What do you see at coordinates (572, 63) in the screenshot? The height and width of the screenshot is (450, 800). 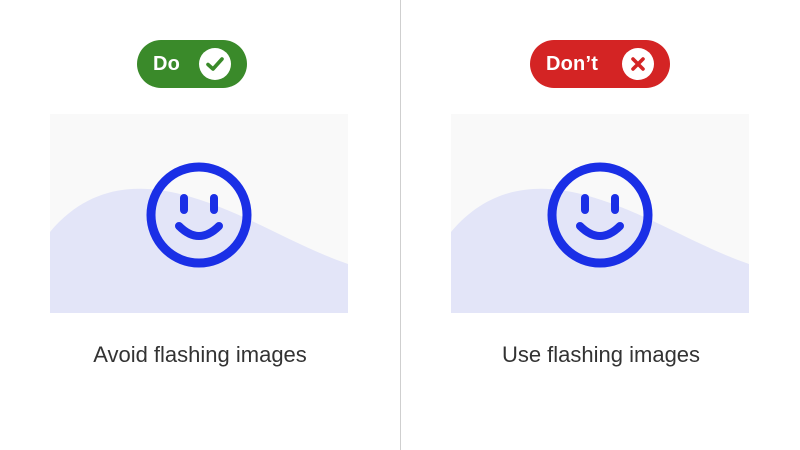 I see `dont-badge-label: Don’t` at bounding box center [572, 63].